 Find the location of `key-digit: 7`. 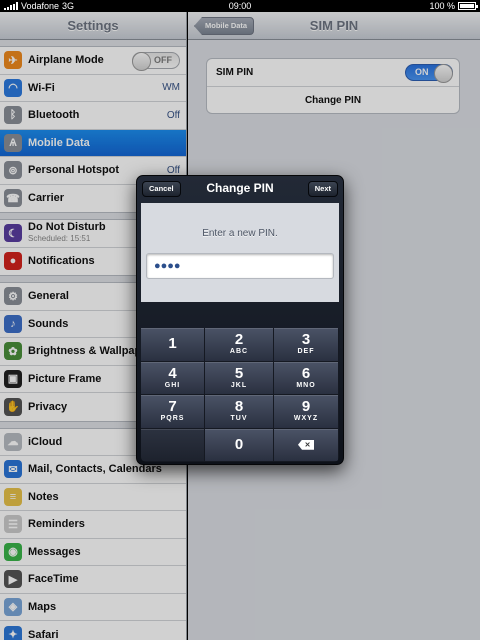

key-digit: 7 is located at coordinates (172, 407).